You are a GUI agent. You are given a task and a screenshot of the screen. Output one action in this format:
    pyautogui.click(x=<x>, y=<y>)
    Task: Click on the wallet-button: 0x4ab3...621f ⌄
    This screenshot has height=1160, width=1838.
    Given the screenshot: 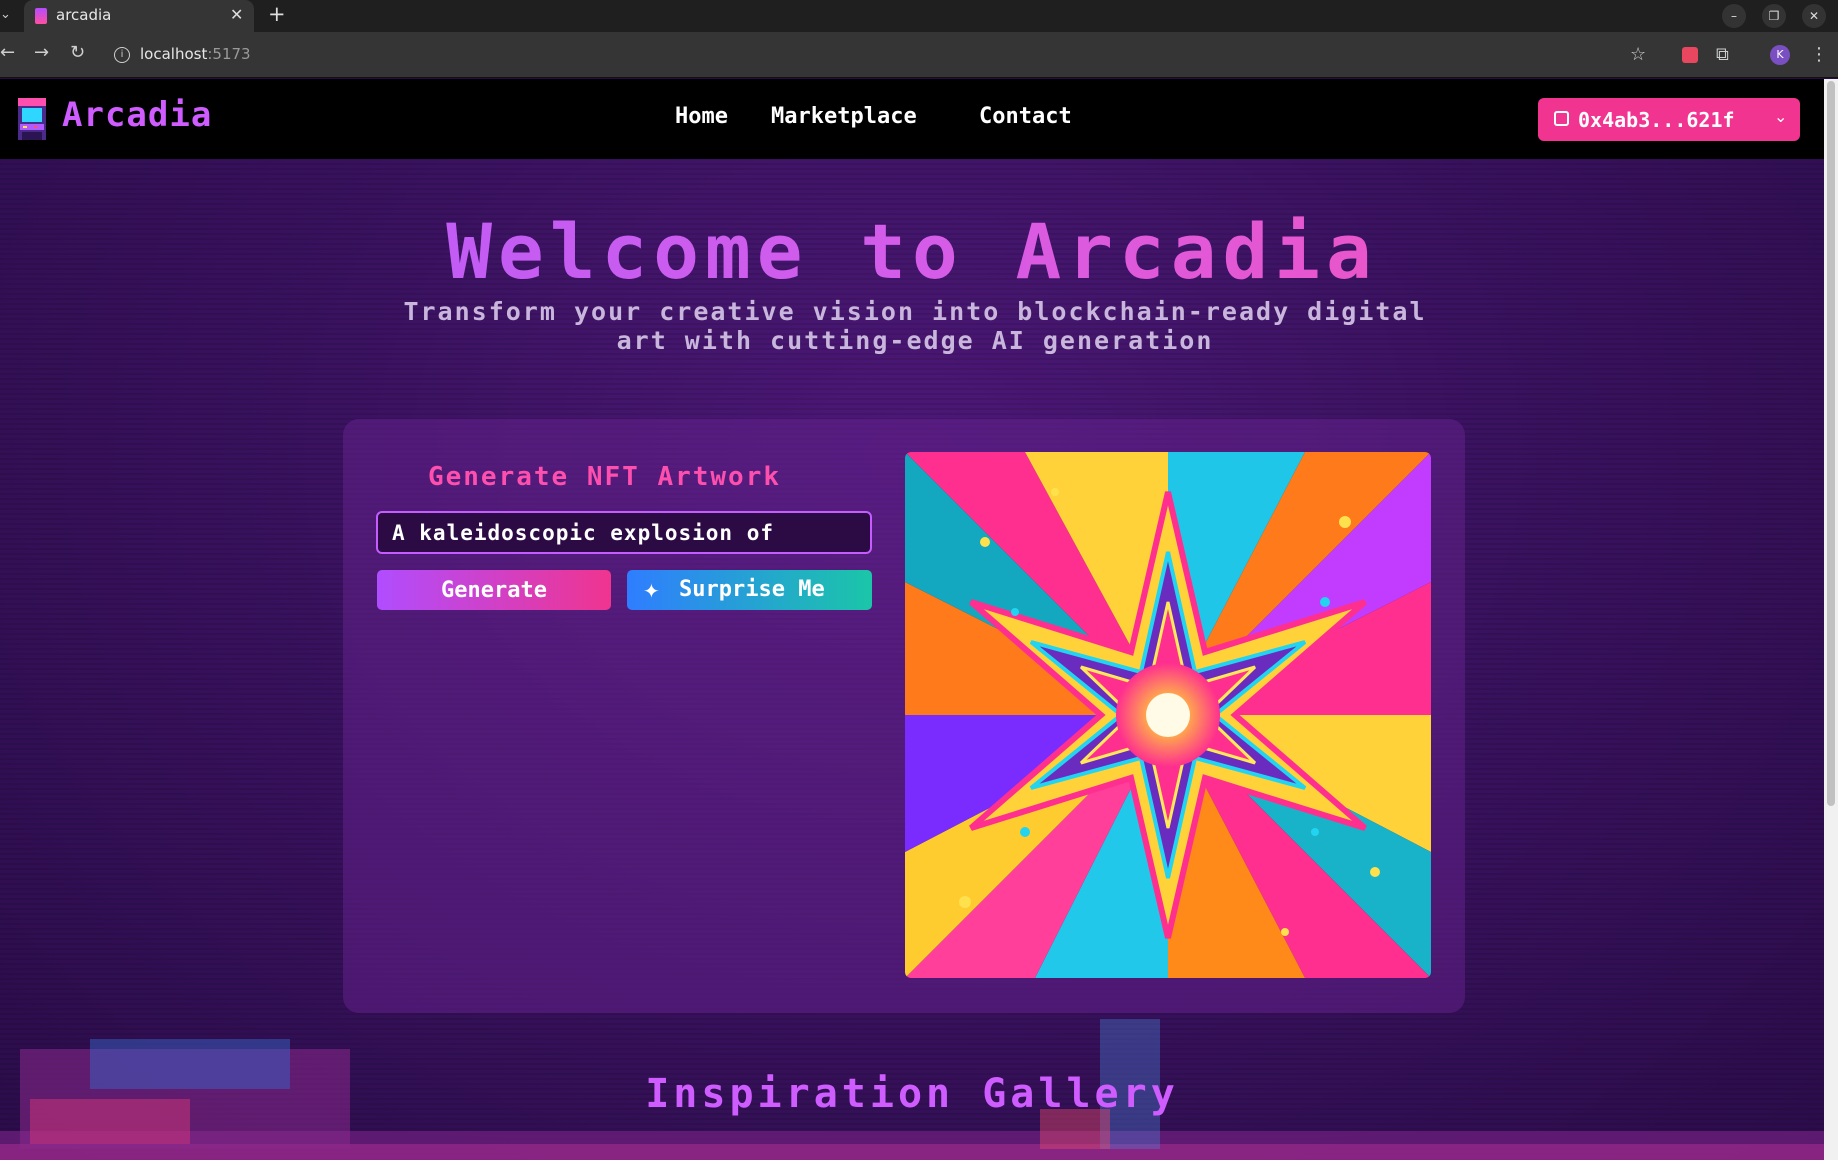 What is the action you would take?
    pyautogui.click(x=1669, y=119)
    